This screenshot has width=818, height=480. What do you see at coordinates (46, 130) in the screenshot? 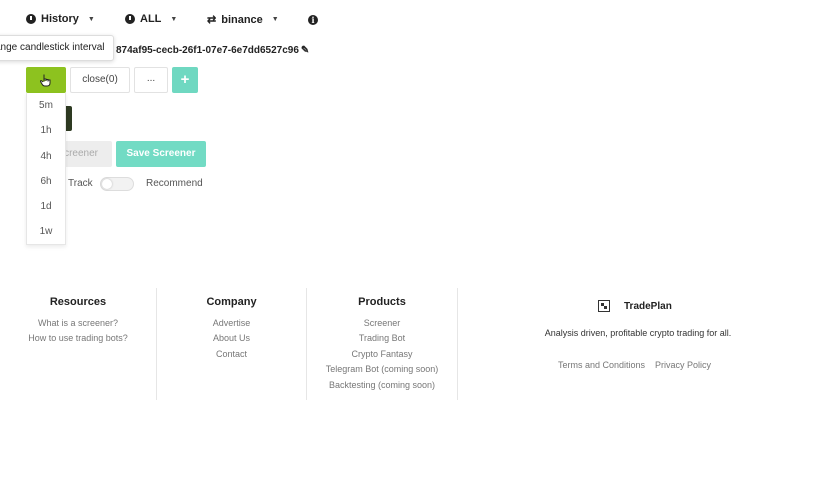
I see `interval-option-1h: 1h` at bounding box center [46, 130].